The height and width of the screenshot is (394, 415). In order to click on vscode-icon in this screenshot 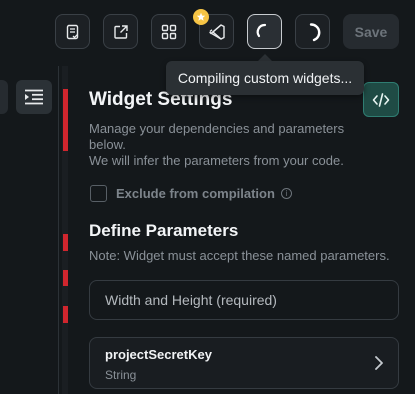, I will do `click(216, 31)`.